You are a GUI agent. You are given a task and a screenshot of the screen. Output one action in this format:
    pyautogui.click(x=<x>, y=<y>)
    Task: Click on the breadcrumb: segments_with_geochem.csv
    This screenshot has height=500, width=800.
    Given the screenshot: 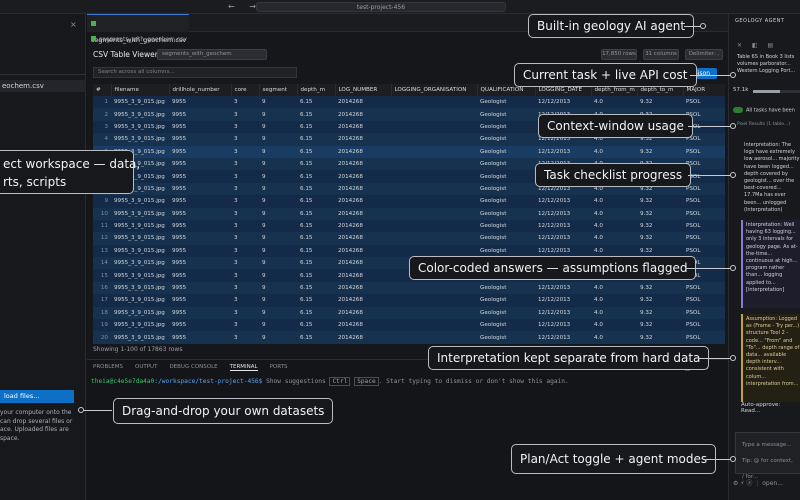 What is the action you would take?
    pyautogui.click(x=139, y=39)
    